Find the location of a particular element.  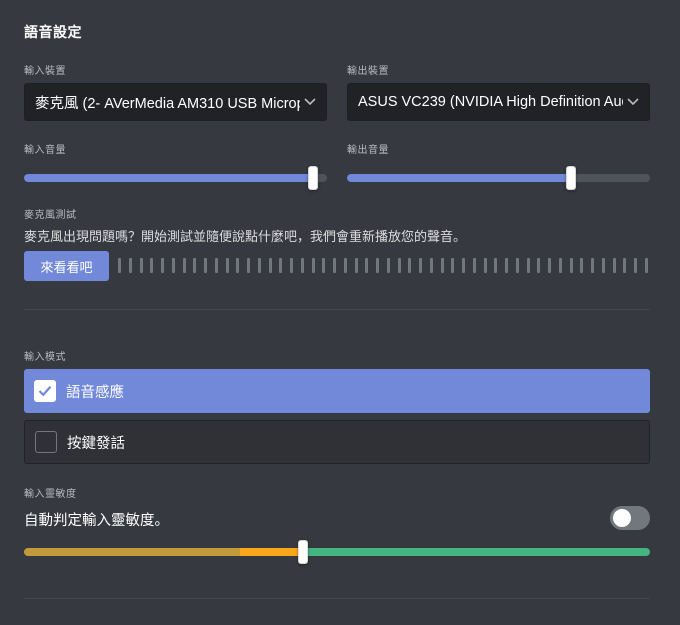

output-volume-slider is located at coordinates (498, 178).